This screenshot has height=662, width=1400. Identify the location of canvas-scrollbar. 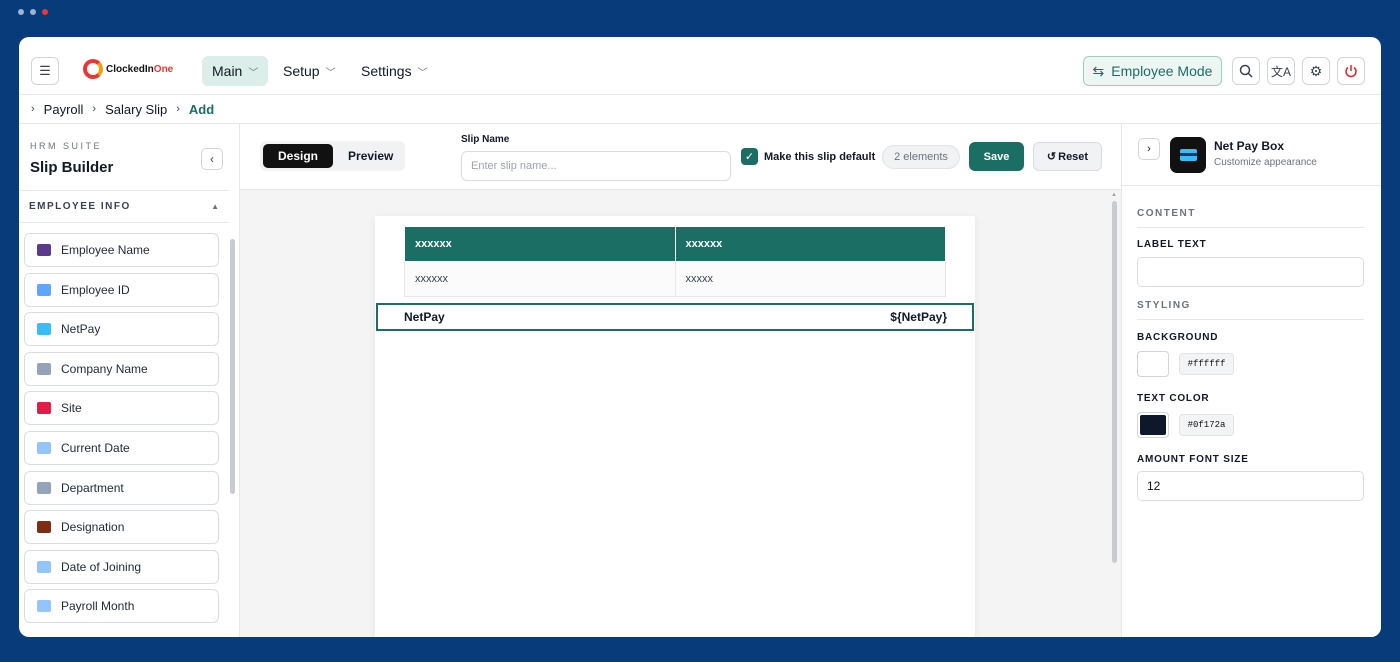
(1114, 382).